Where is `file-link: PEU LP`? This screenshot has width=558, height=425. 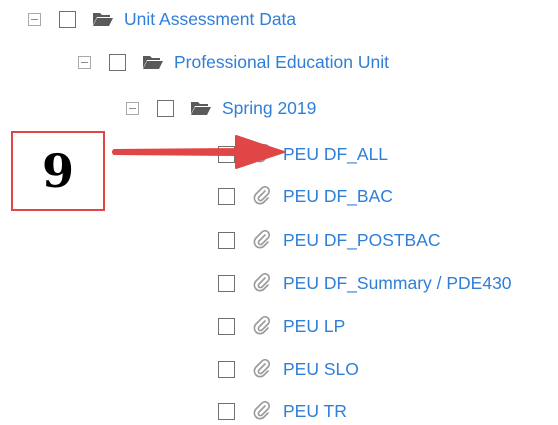 file-link: PEU LP is located at coordinates (314, 326).